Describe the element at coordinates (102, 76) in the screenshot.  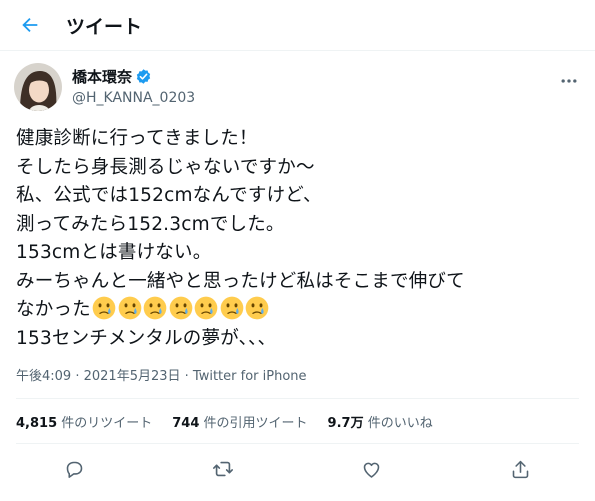
I see `display-name: 橋本環奈` at that location.